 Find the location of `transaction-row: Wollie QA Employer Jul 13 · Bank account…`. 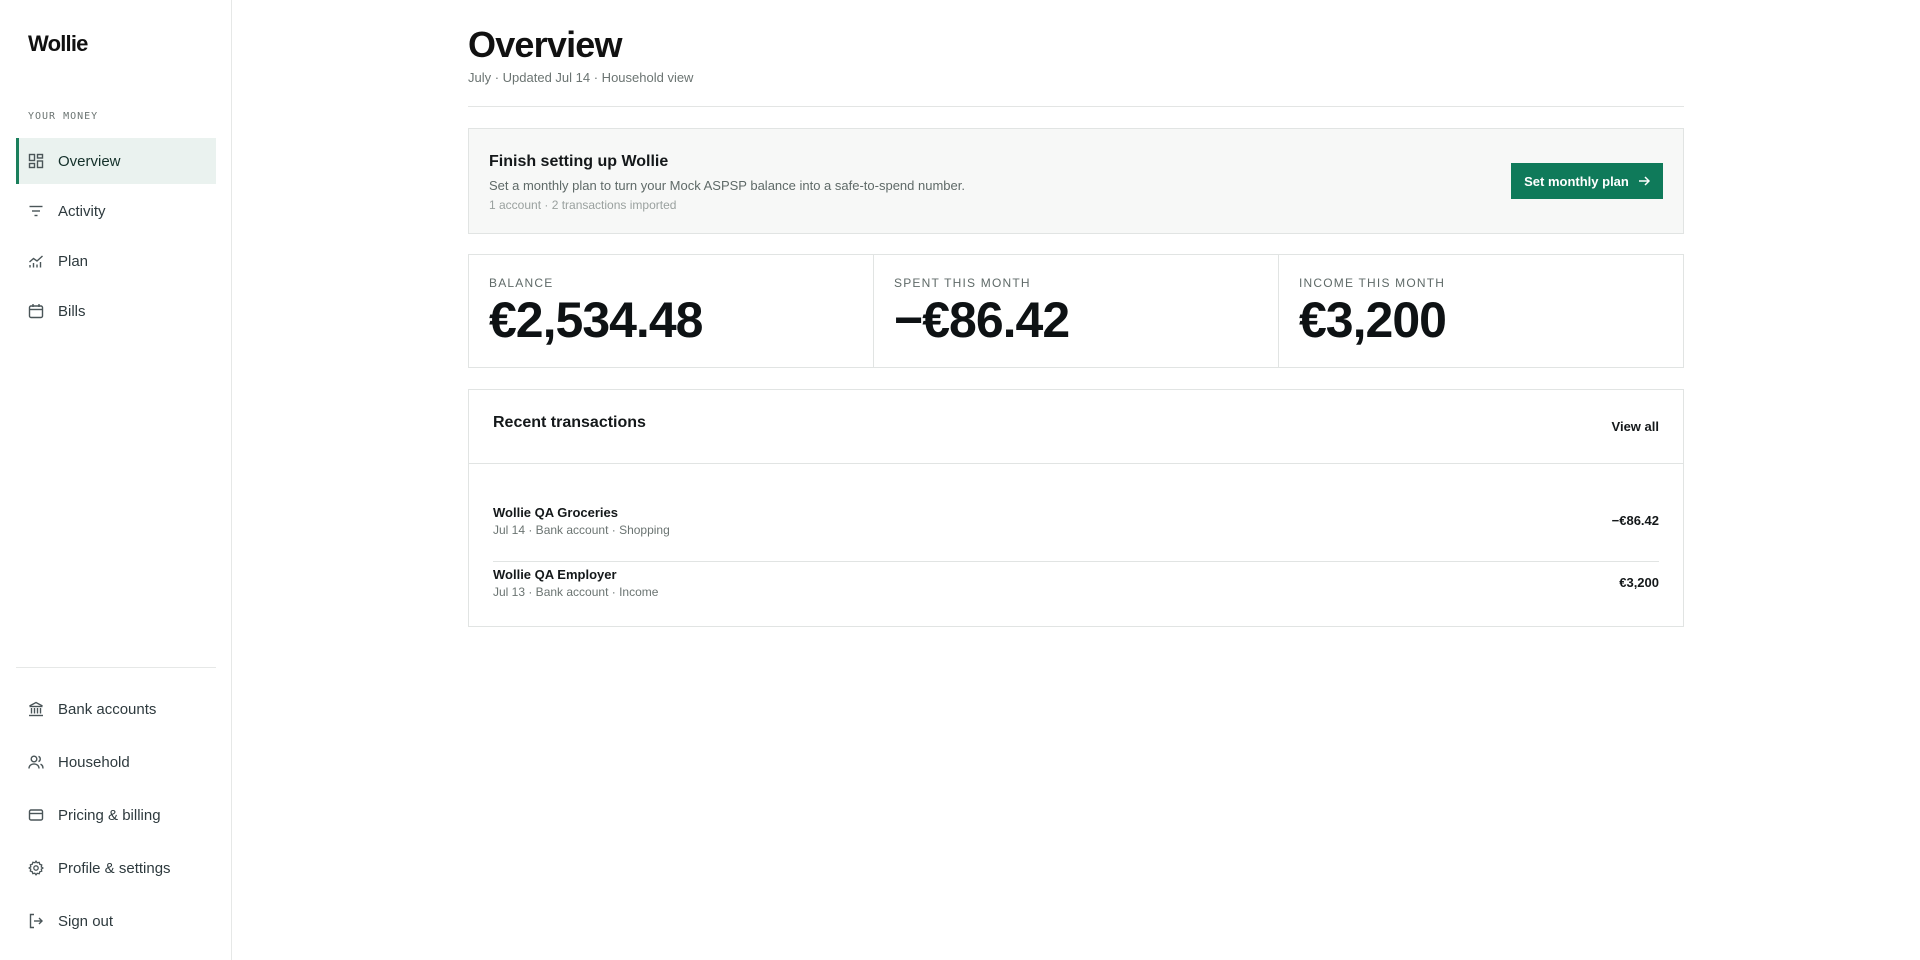

transaction-row: Wollie QA Employer Jul 13 · Bank account… is located at coordinates (1076, 592).